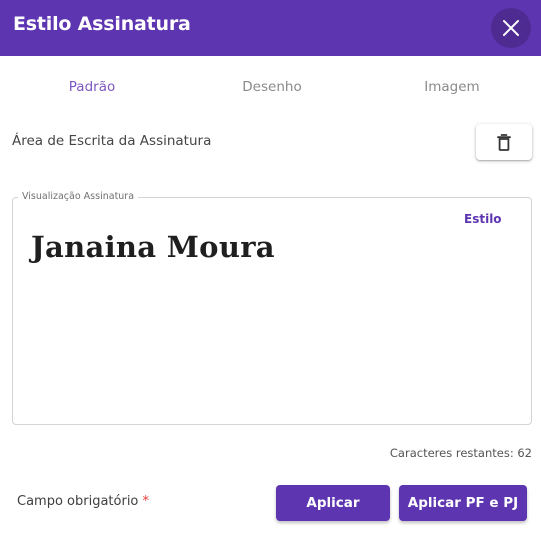  Describe the element at coordinates (112, 141) in the screenshot. I see `writing-area-label: Área de Escrita da Assinatura` at that location.